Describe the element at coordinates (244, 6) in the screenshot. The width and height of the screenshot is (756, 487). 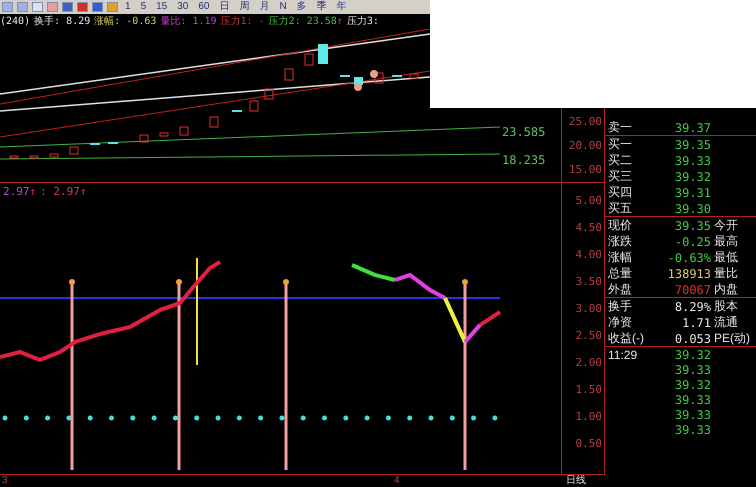
I see `period-button: 周` at that location.